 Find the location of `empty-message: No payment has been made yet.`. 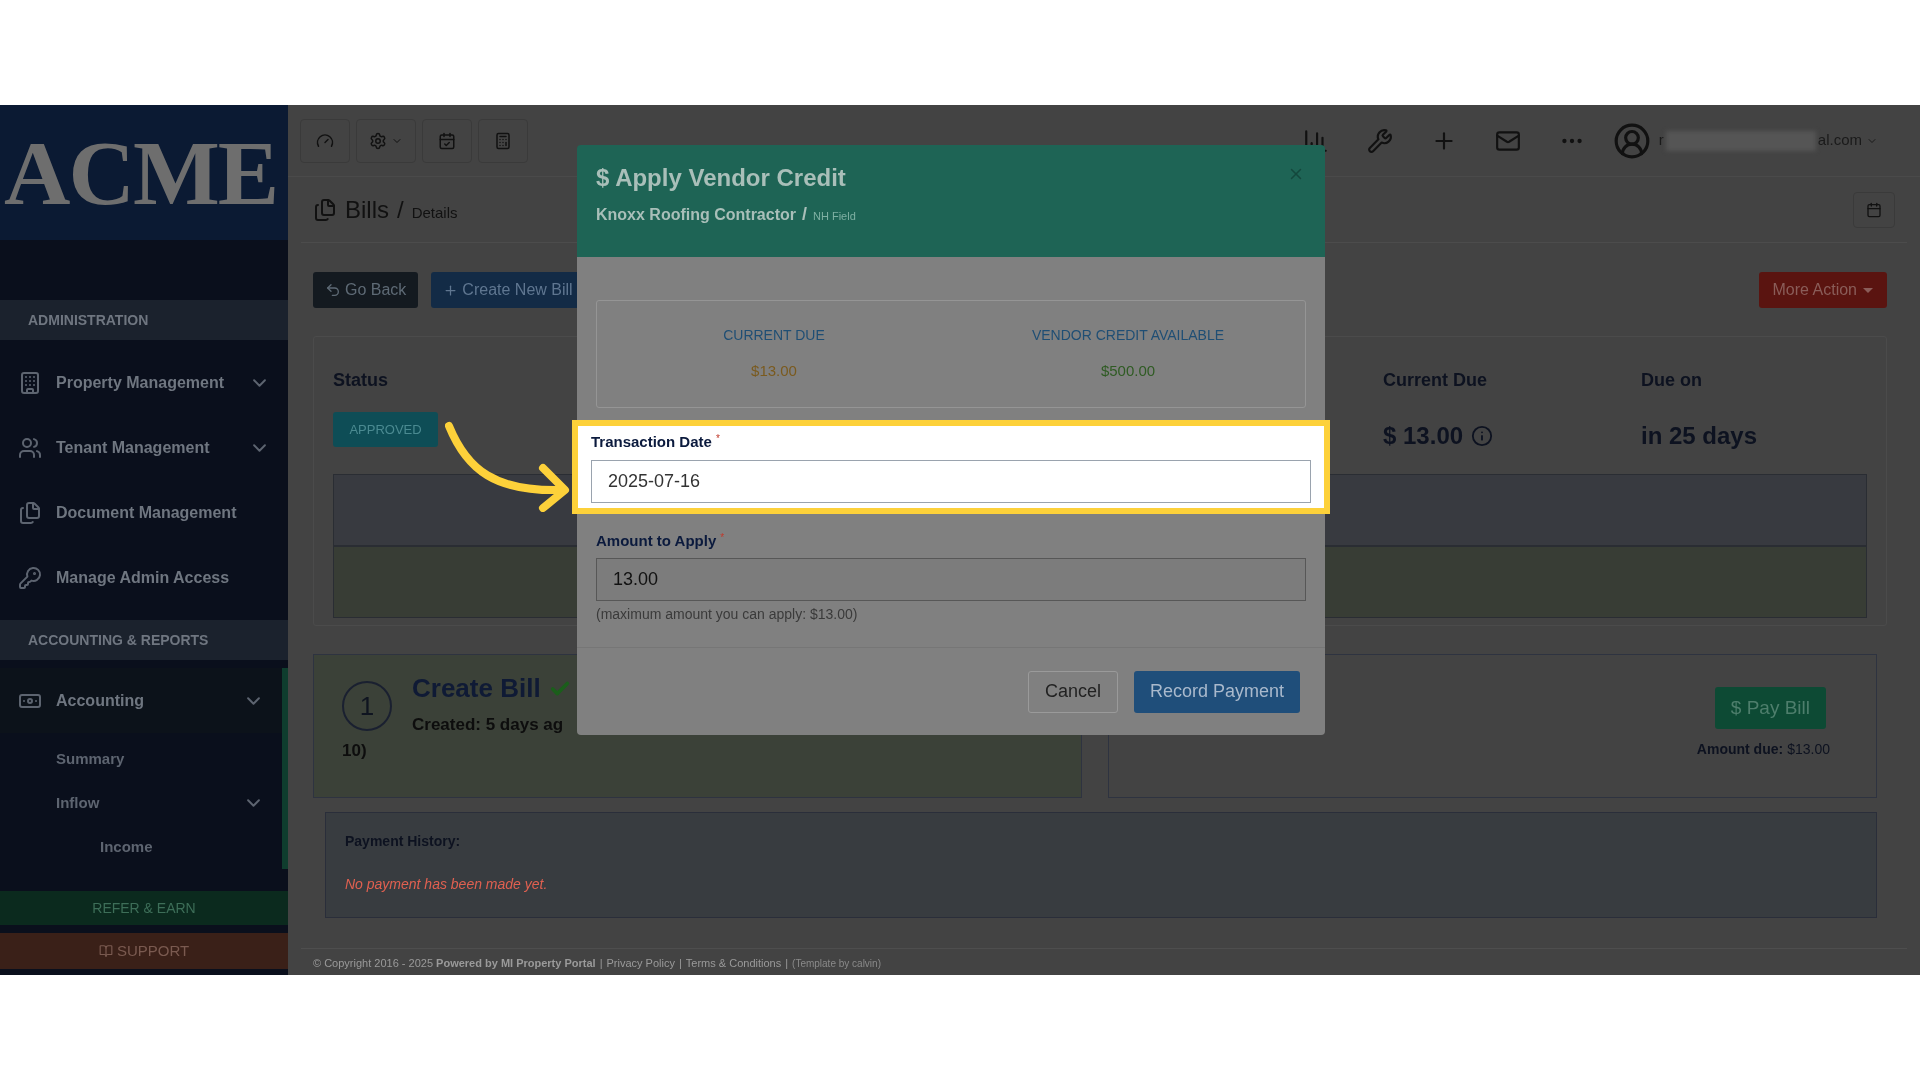

empty-message: No payment has been made yet. is located at coordinates (447, 884).